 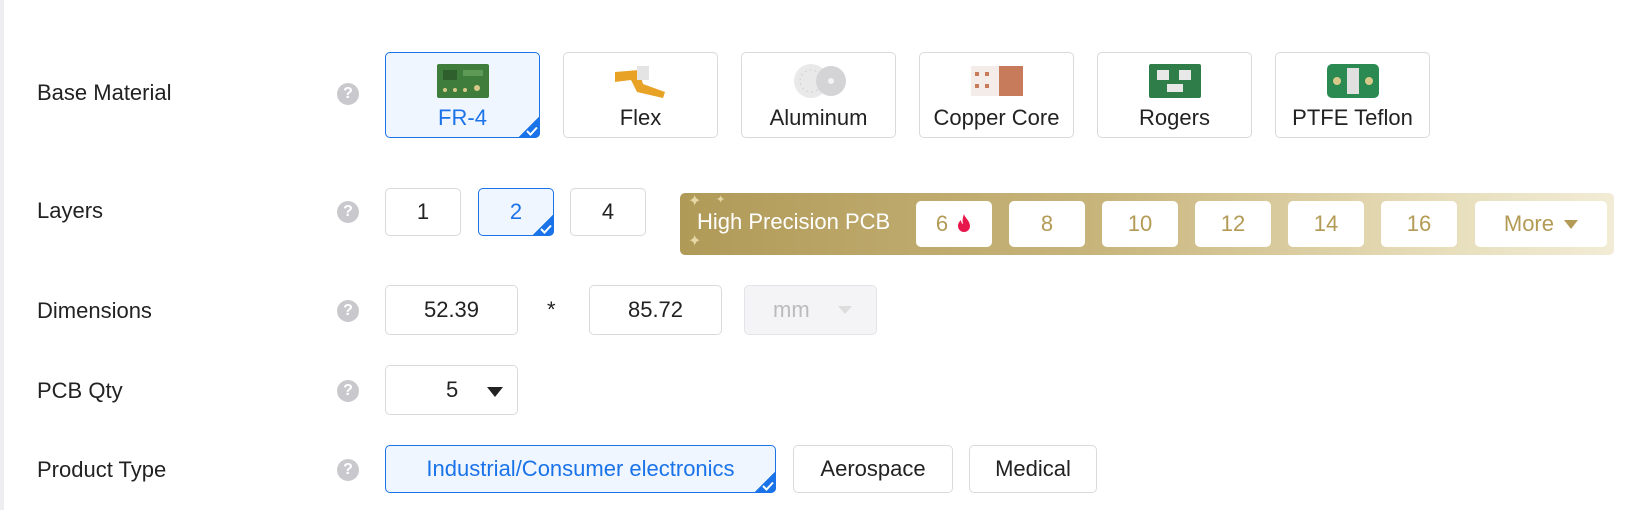 I want to click on base-material-label: Base Material, so click(x=104, y=92).